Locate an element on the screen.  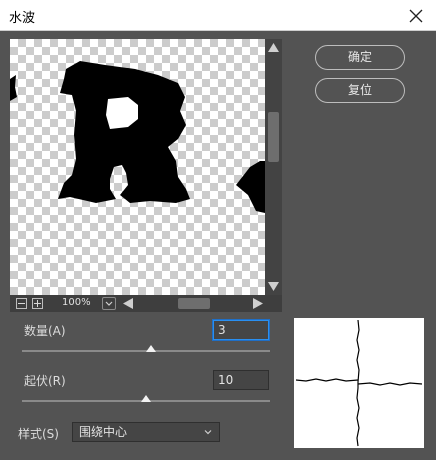
arrow-down-icon is located at coordinates (273, 286).